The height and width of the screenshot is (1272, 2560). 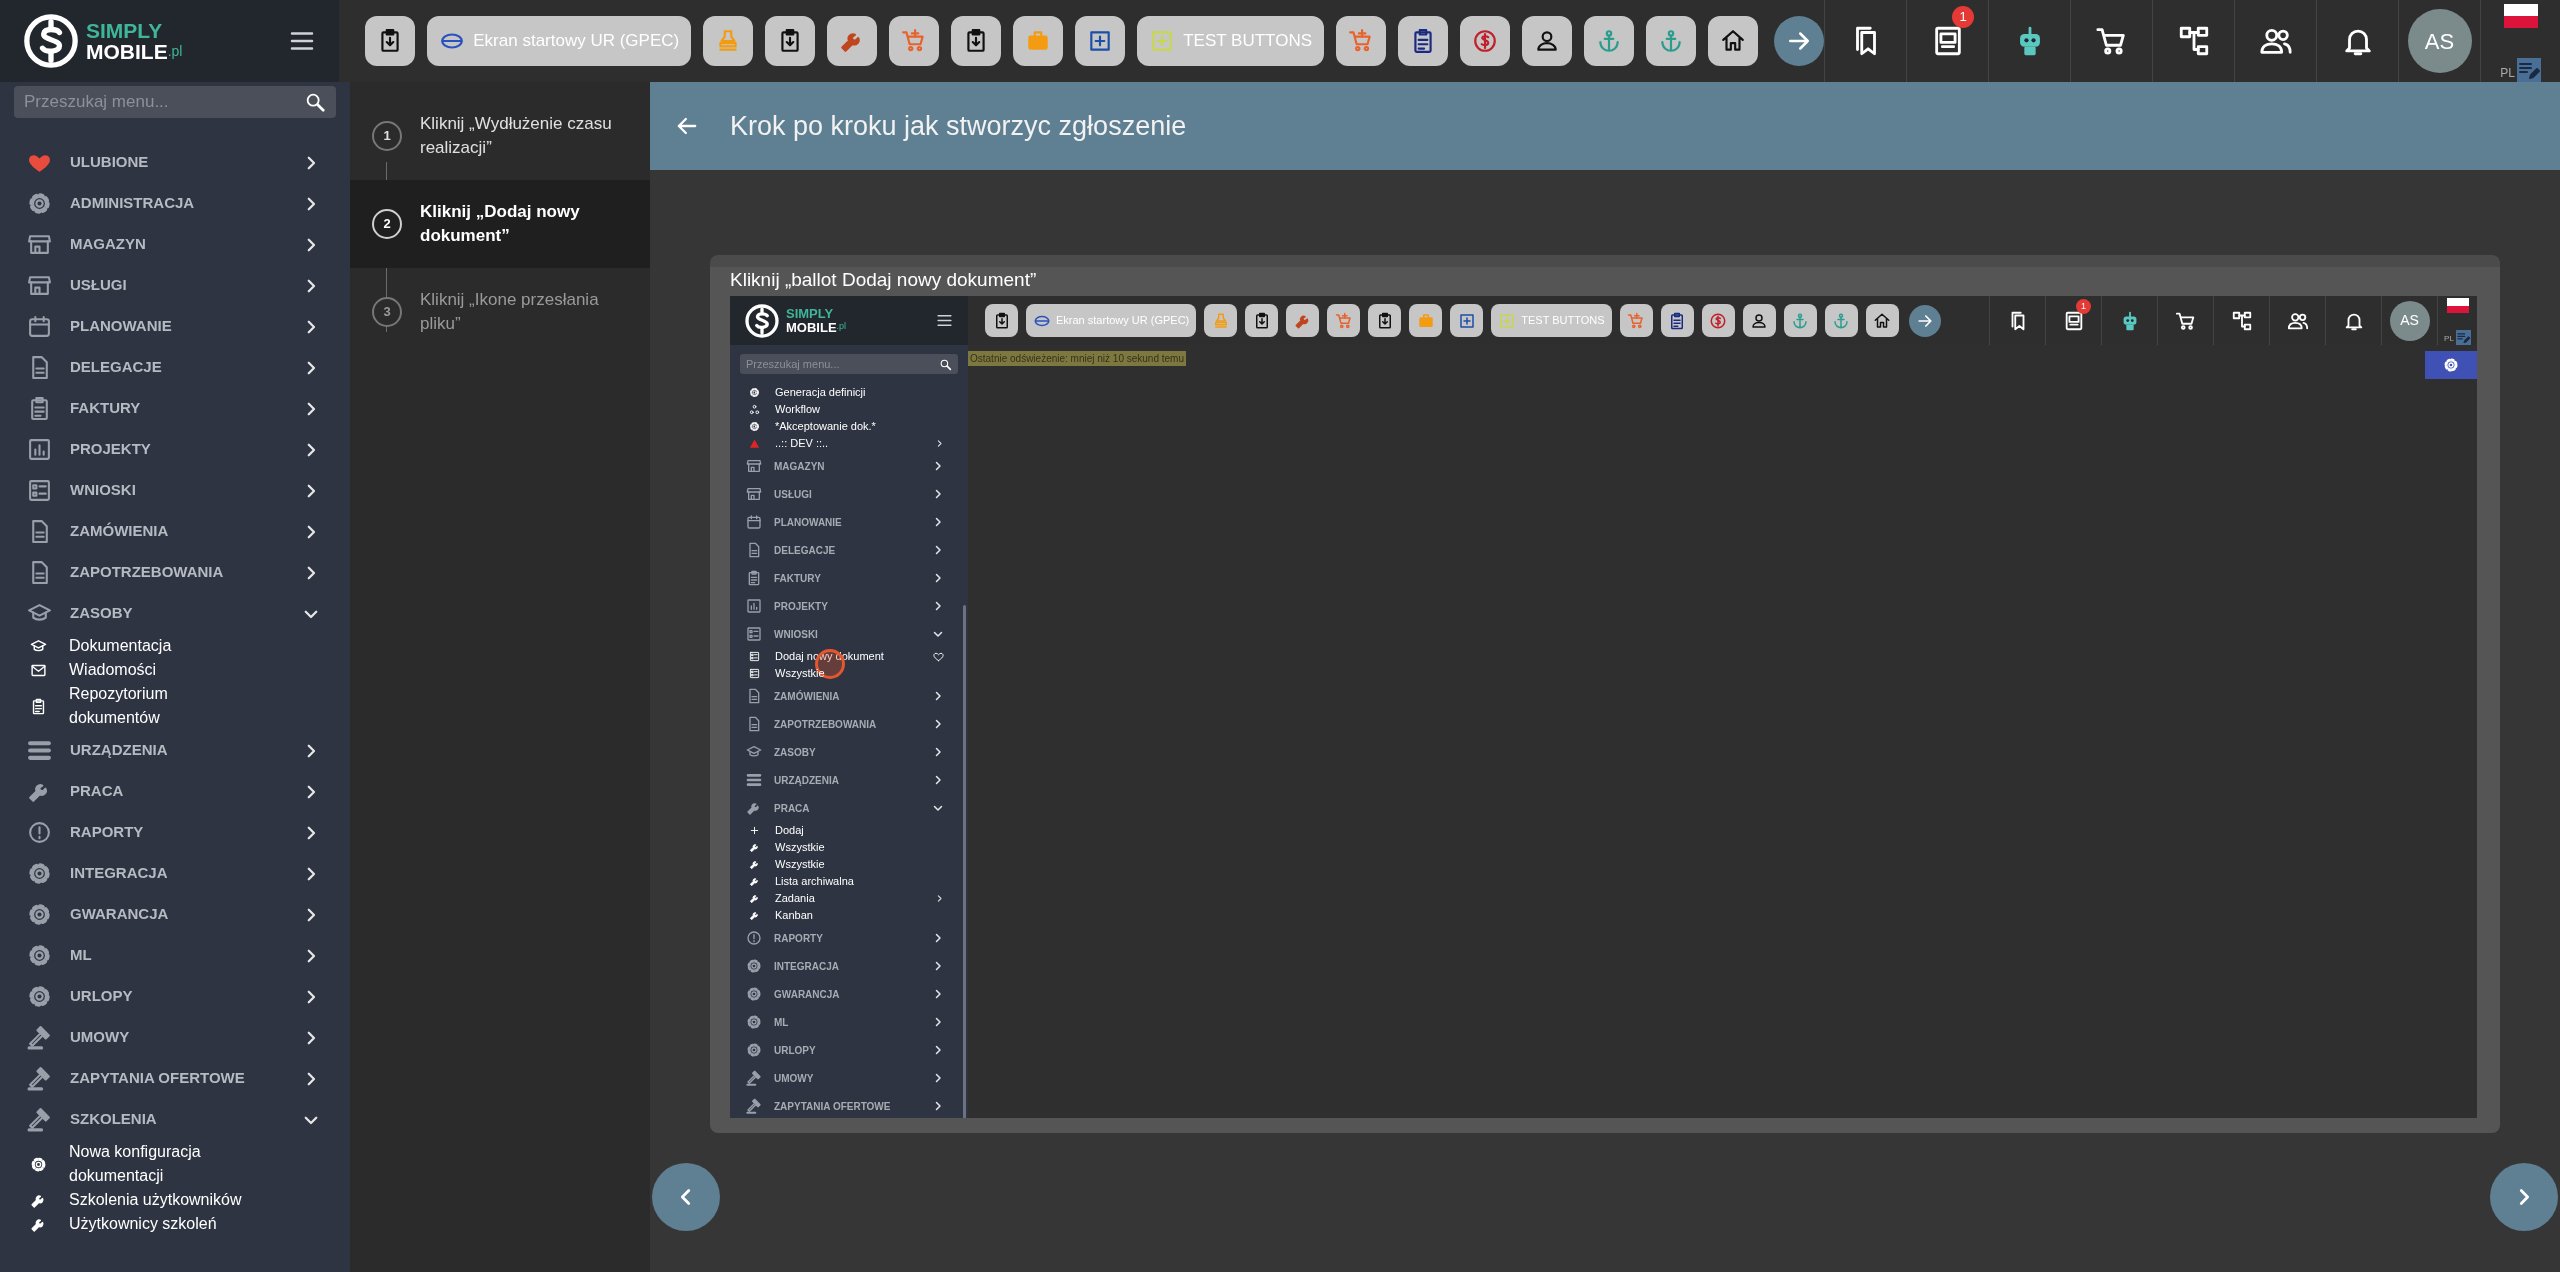 What do you see at coordinates (175, 1164) in the screenshot?
I see `submenu-item: Nowa konfiguracja dokumentacji` at bounding box center [175, 1164].